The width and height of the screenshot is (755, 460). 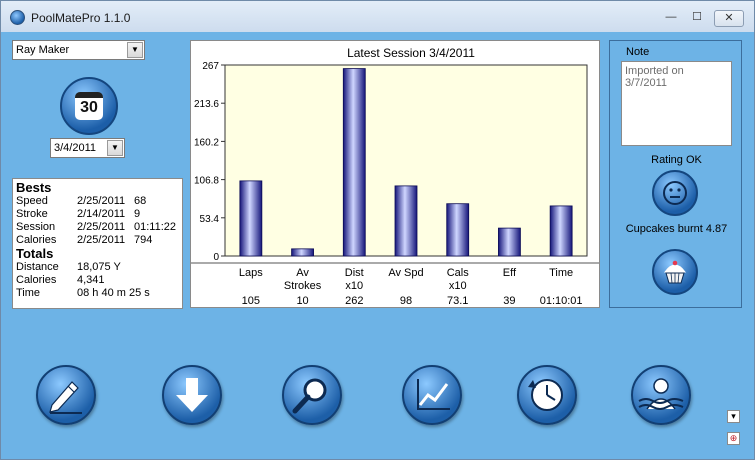 What do you see at coordinates (676, 160) in the screenshot?
I see `rating-label: Rating OK` at bounding box center [676, 160].